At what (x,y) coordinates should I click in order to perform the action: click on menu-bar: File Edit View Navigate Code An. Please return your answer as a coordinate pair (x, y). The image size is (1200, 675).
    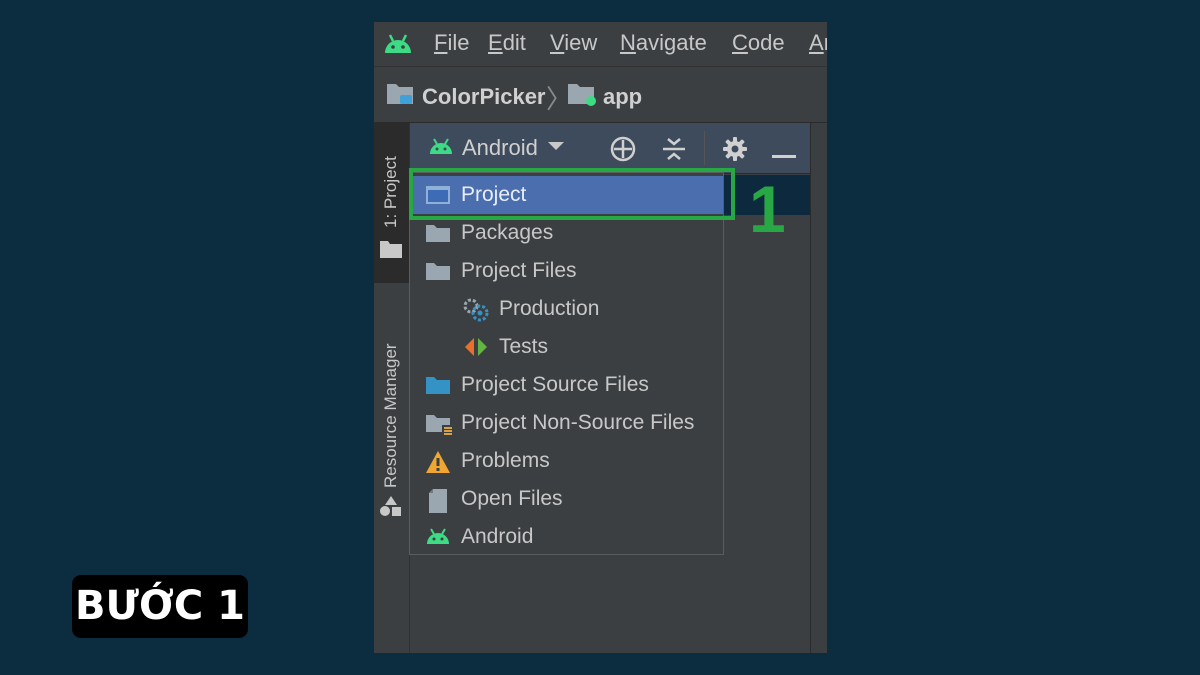
    Looking at the image, I should click on (600, 44).